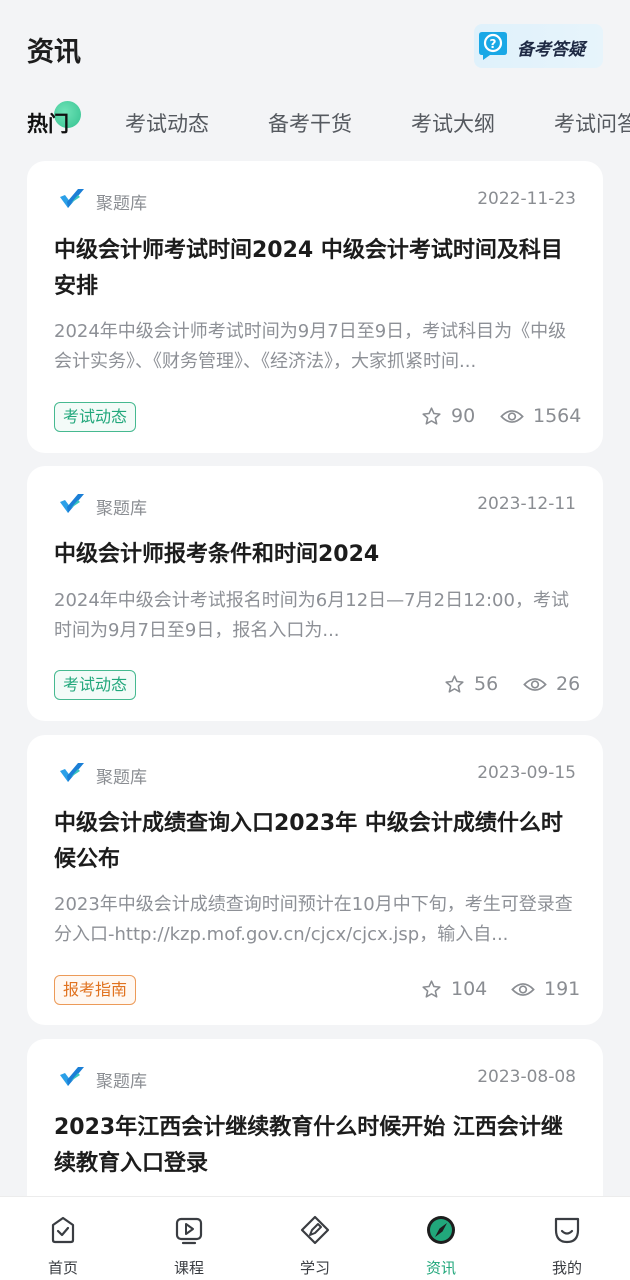  I want to click on nav-label: 课程, so click(188, 1268).